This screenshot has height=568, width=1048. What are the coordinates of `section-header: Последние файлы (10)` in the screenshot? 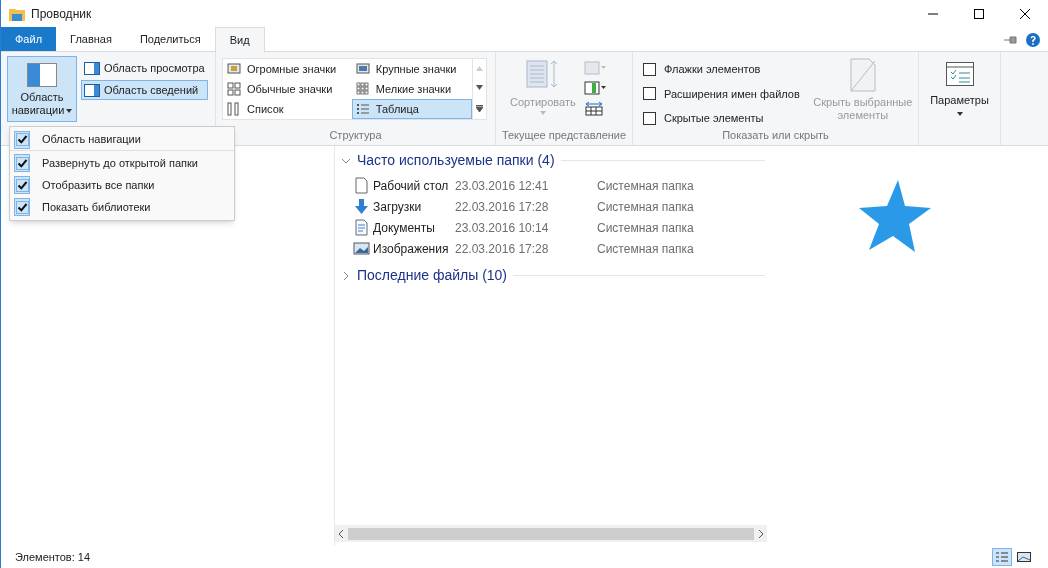 It's located at (553, 275).